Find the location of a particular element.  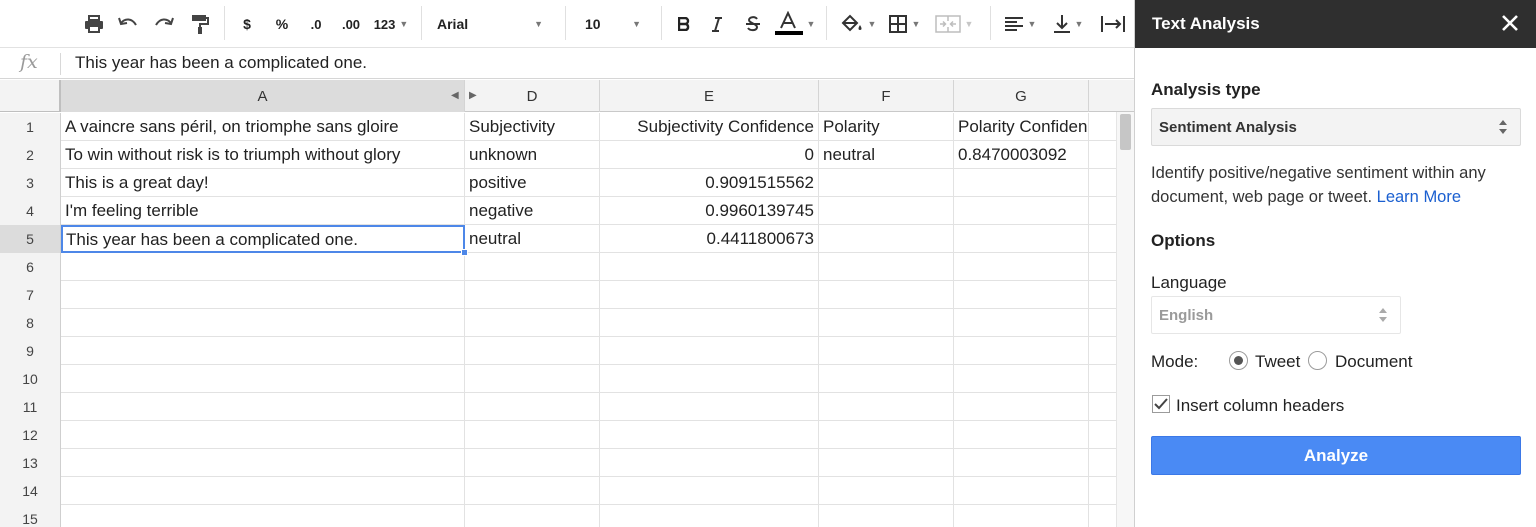

cell-d5: neutral is located at coordinates (532, 239).